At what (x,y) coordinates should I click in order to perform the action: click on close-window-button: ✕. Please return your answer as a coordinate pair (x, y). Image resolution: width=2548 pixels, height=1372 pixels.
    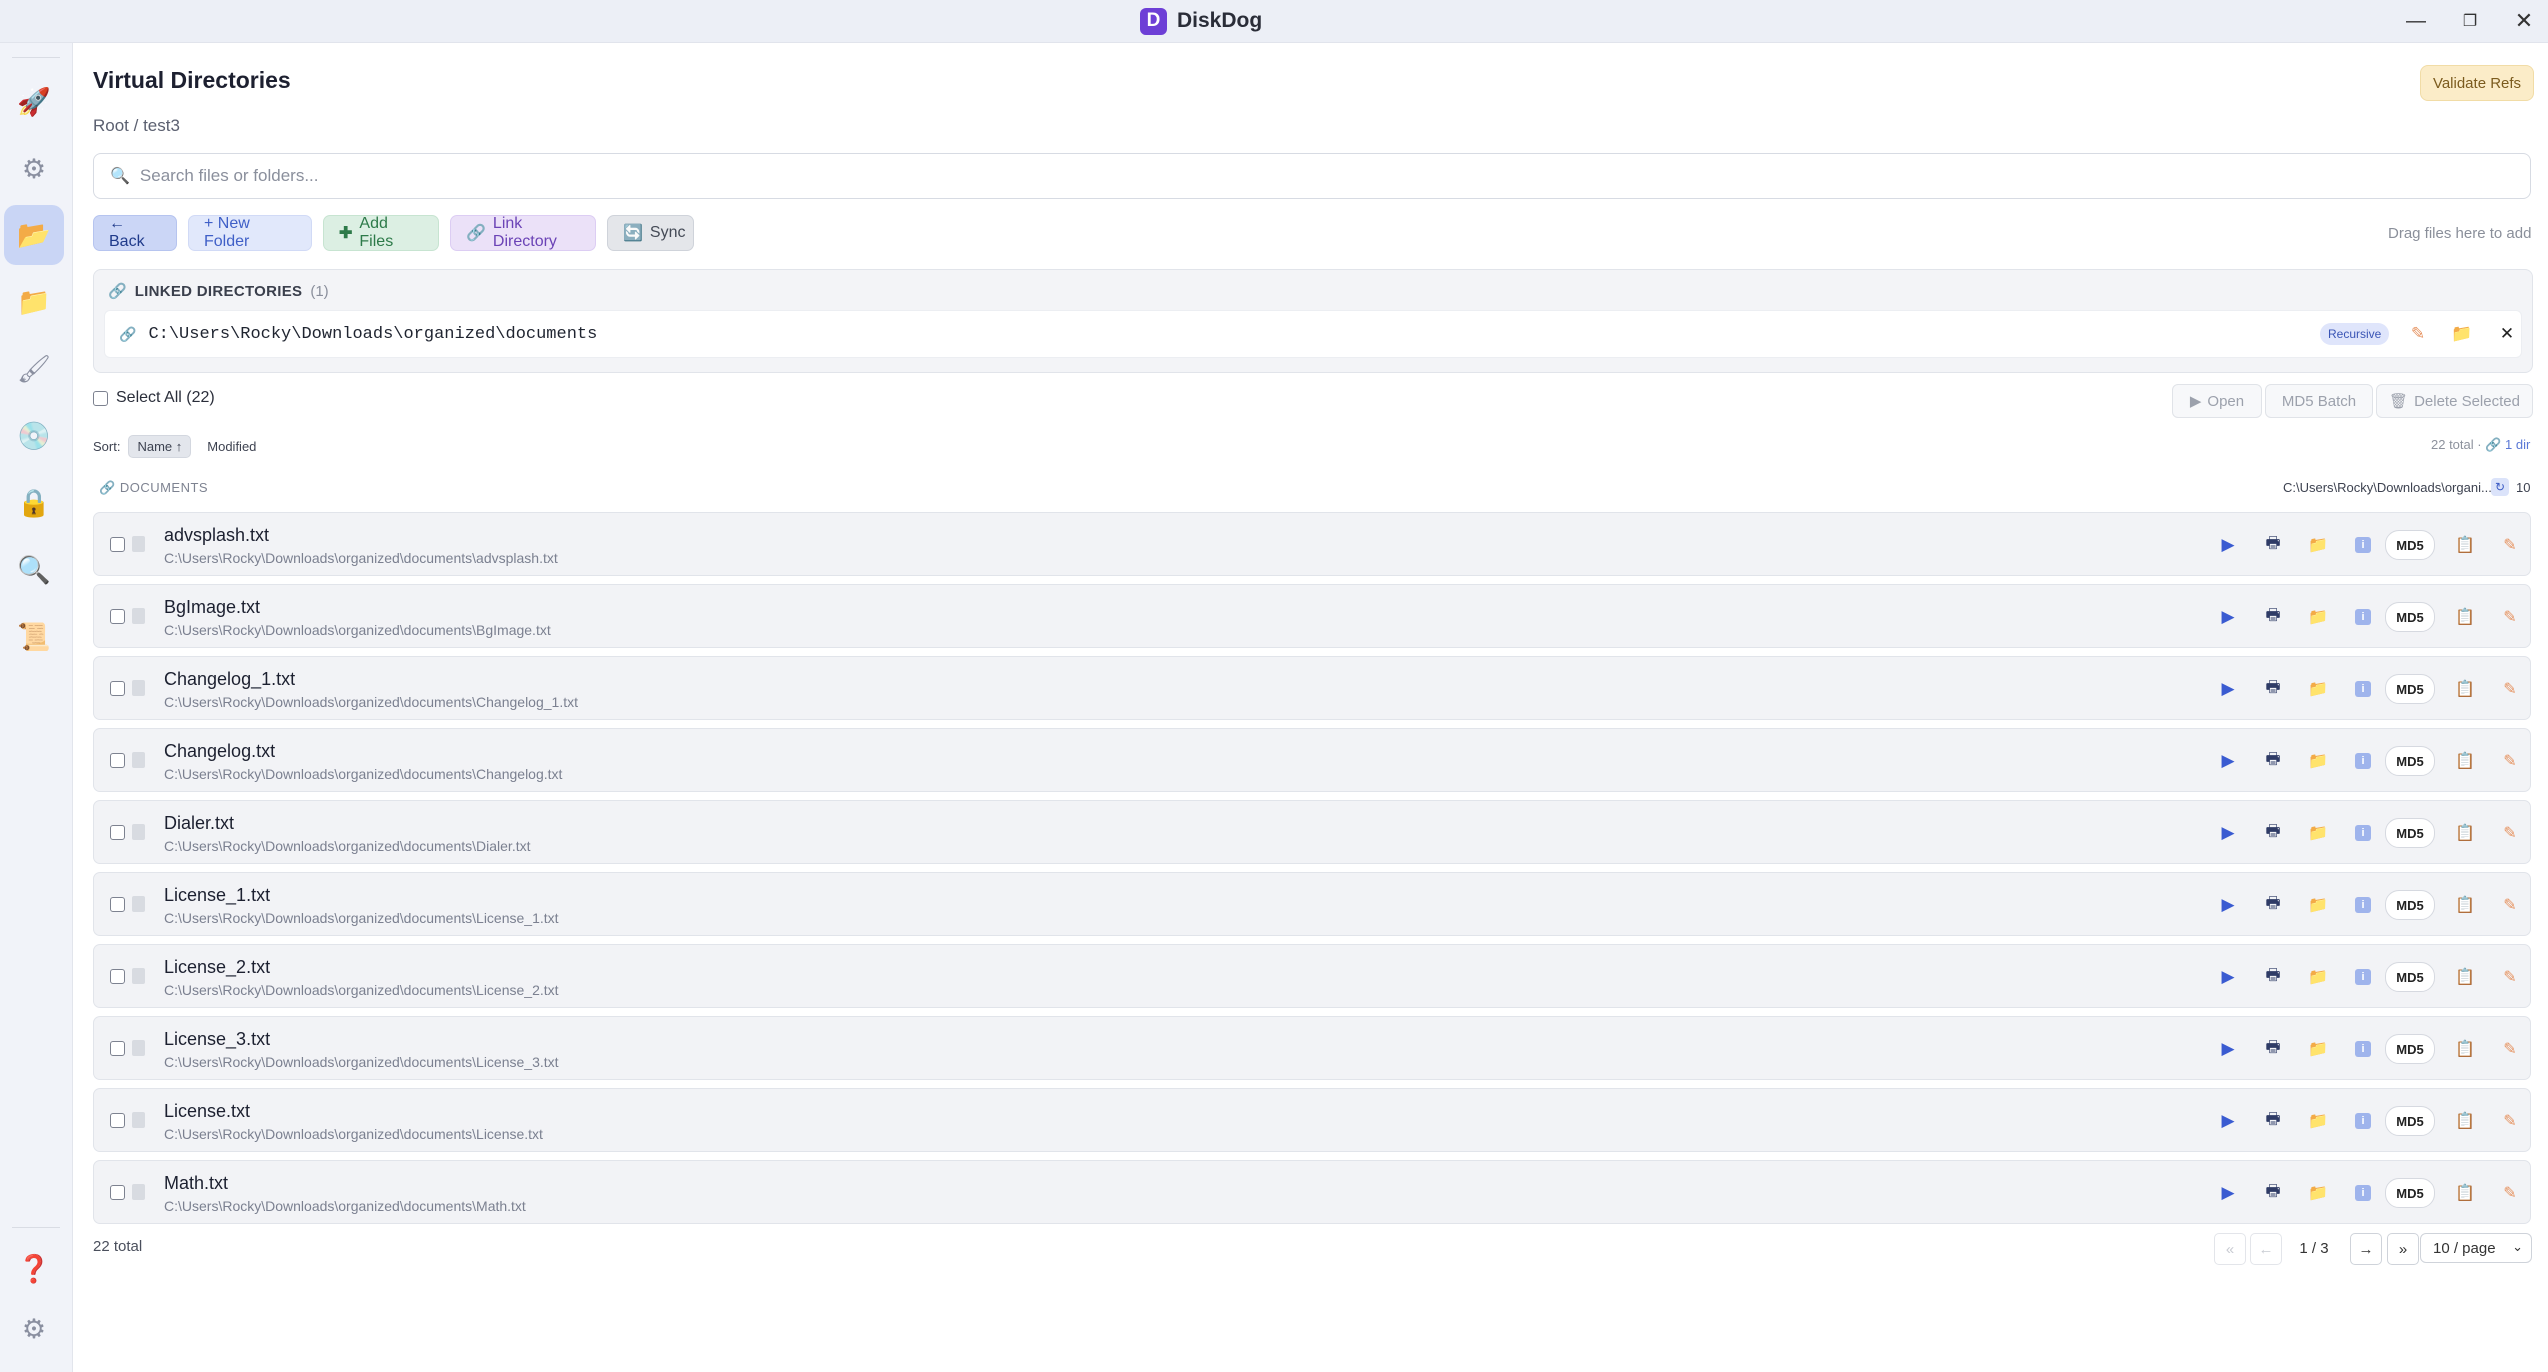
    Looking at the image, I should click on (2524, 21).